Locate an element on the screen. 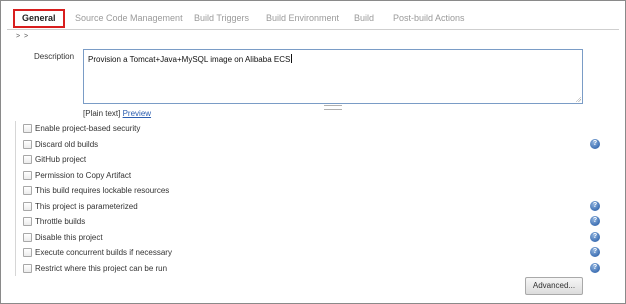  option-enable-project-based-security: Enable project-based security is located at coordinates (313, 129).